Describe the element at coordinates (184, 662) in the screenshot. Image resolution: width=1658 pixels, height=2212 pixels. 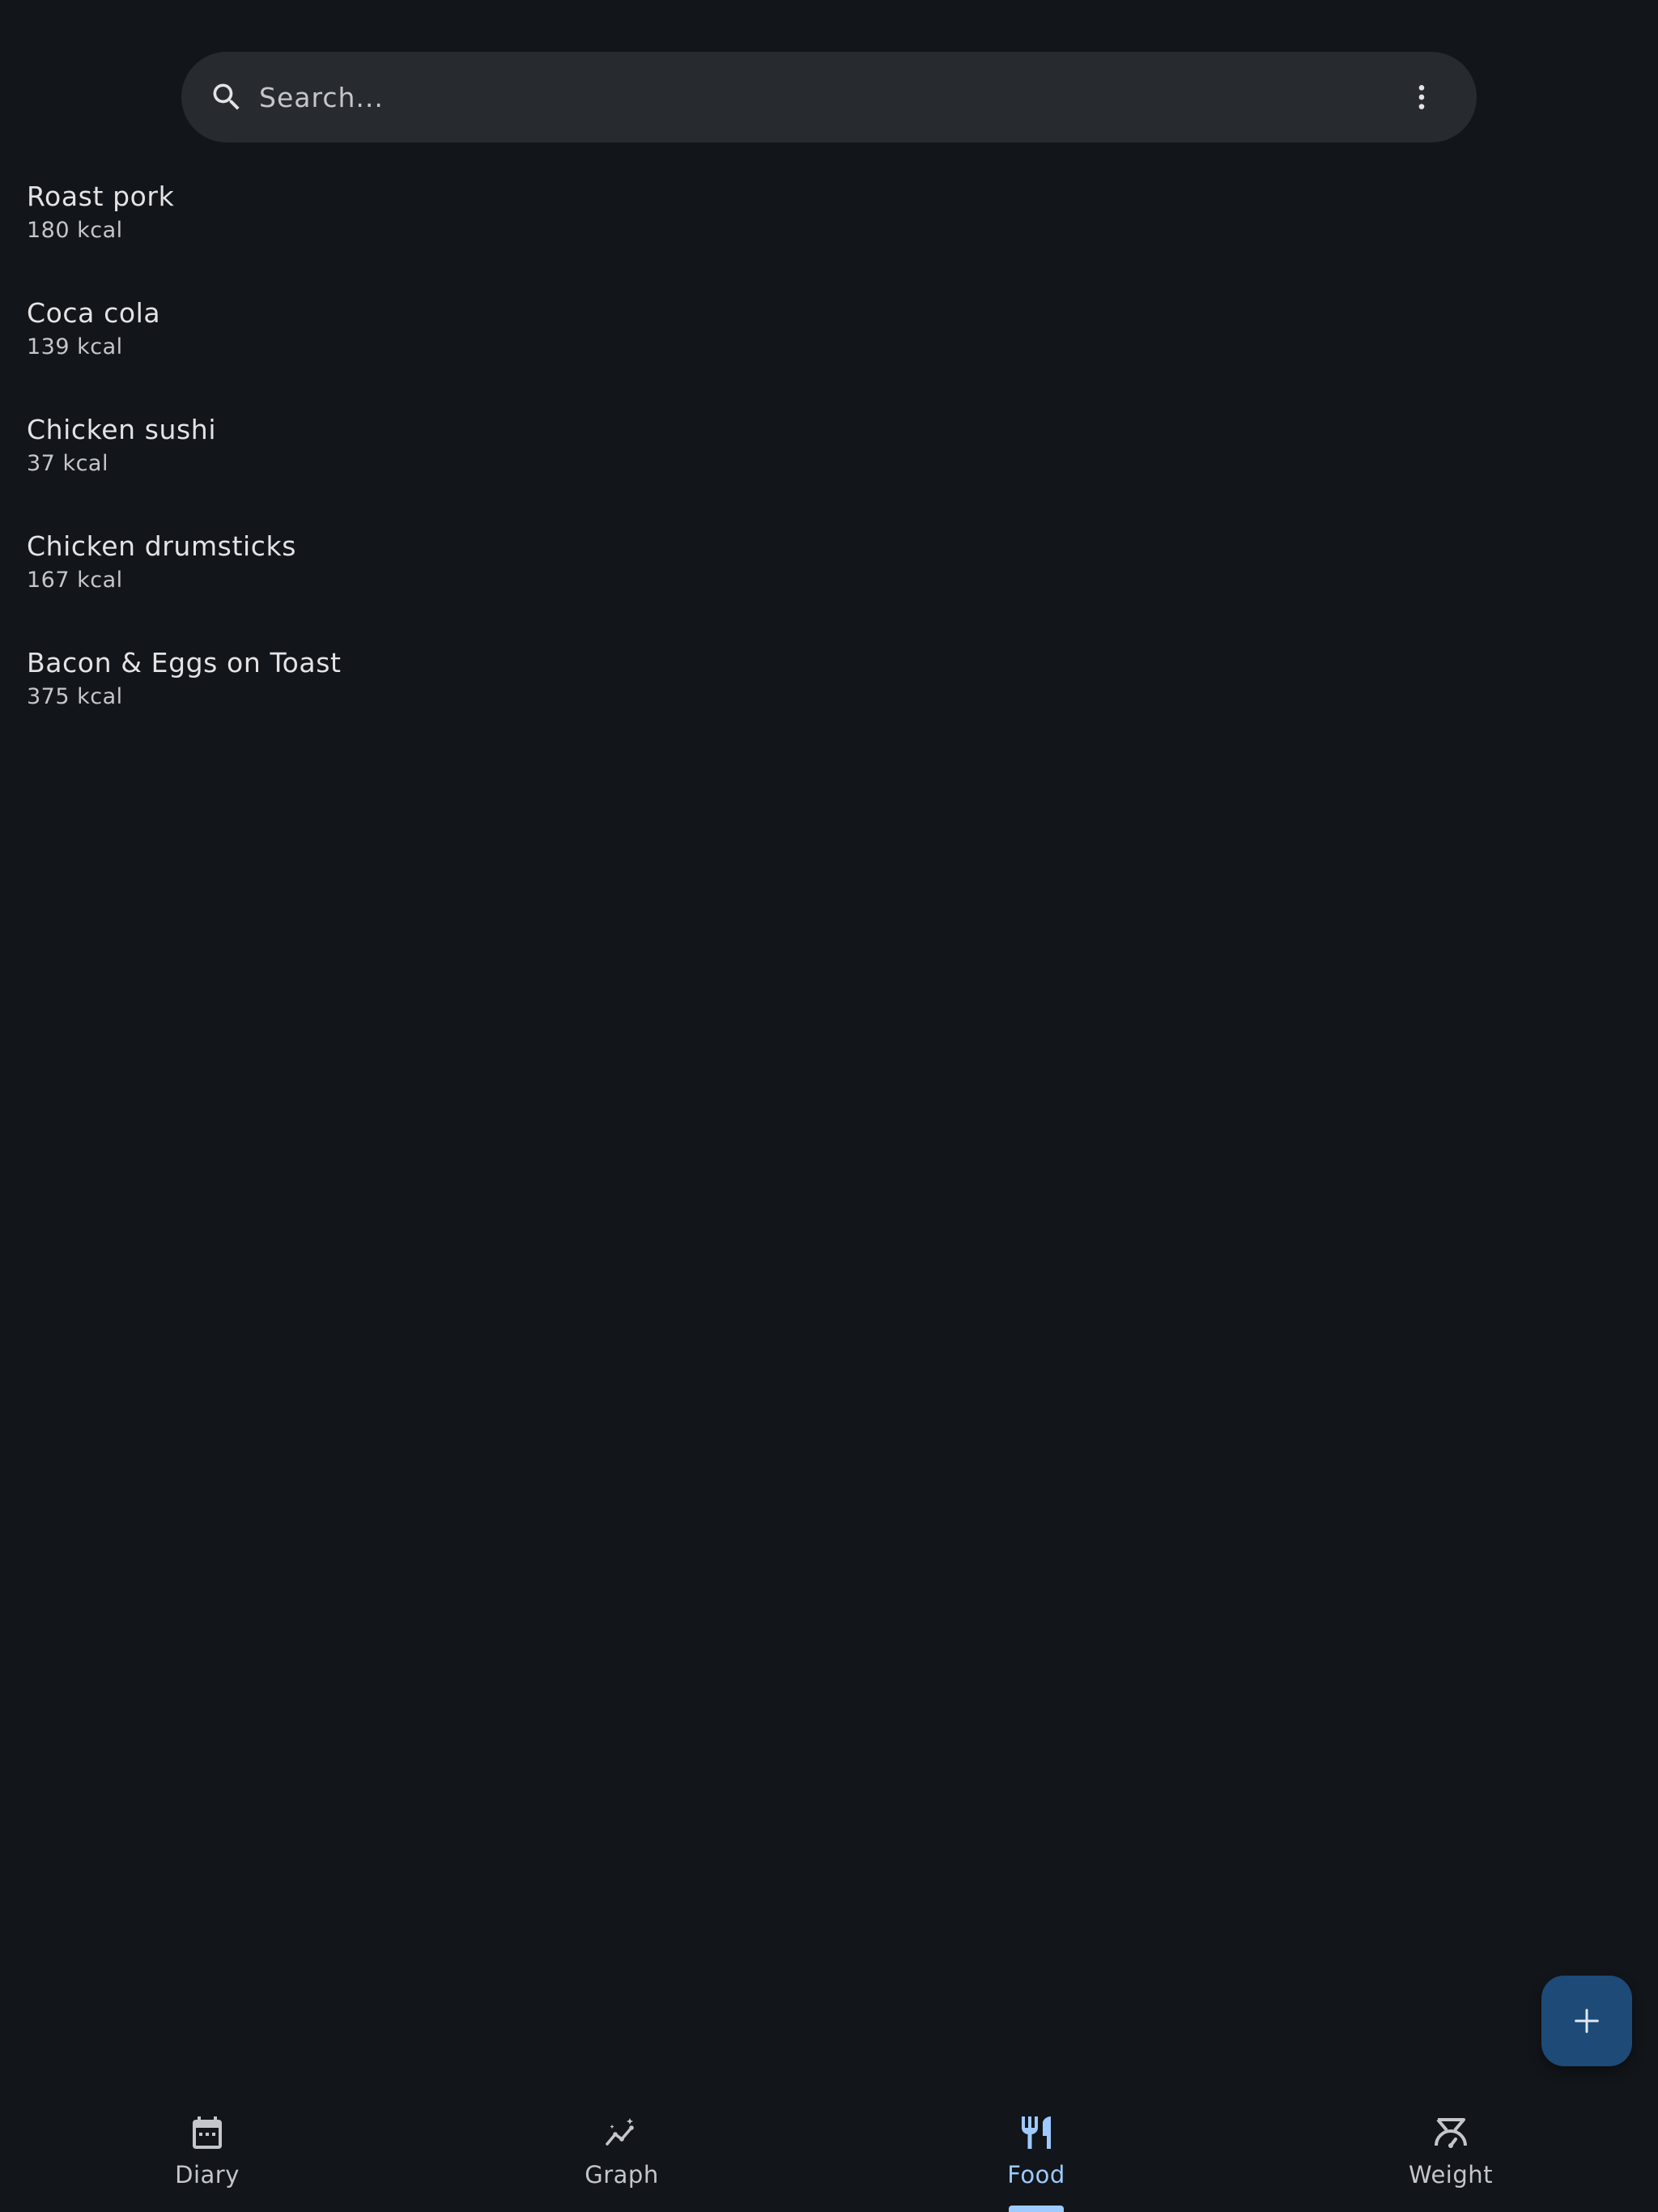
I see `food-name: Bacon & Eggs on Toast` at that location.